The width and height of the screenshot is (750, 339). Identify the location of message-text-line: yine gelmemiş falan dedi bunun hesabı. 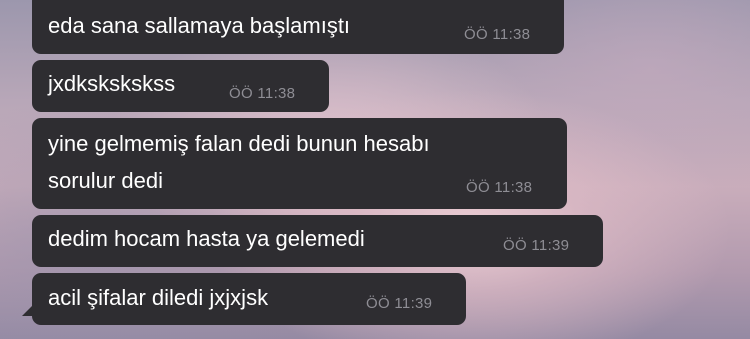
(239, 143).